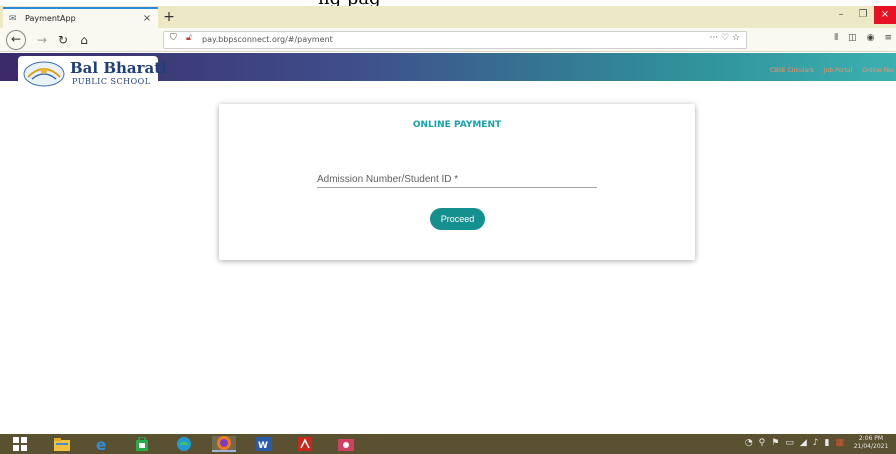 Image resolution: width=896 pixels, height=454 pixels. I want to click on browser-tab: ✉ PaymentApp ×, so click(80, 17).